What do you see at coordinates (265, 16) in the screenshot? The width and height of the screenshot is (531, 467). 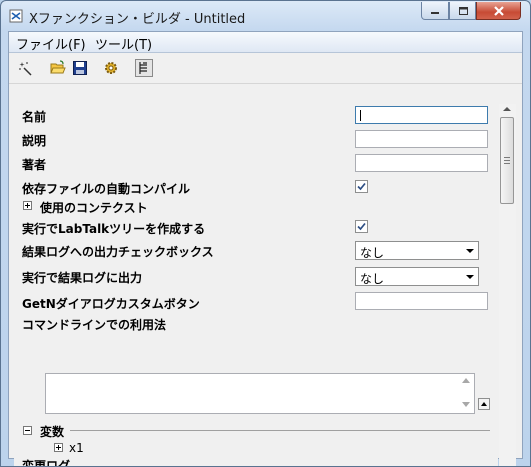 I see `title-bar: Xファンクション・ビルダ - Untitled` at bounding box center [265, 16].